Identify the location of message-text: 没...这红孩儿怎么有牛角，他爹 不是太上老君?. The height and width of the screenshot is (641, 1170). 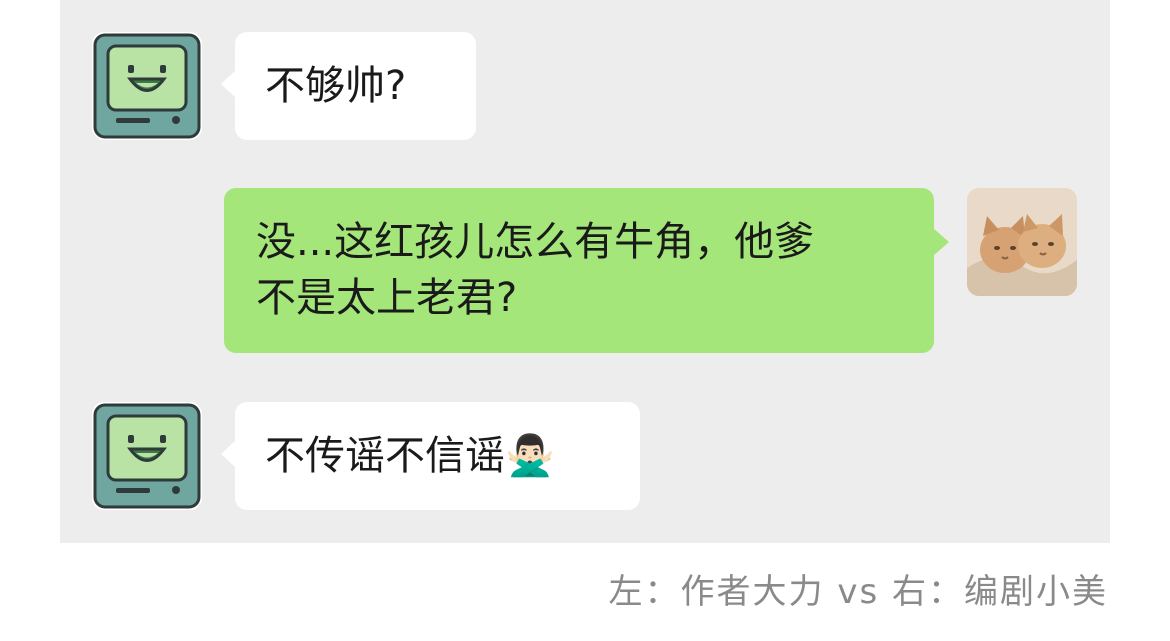
(535, 270).